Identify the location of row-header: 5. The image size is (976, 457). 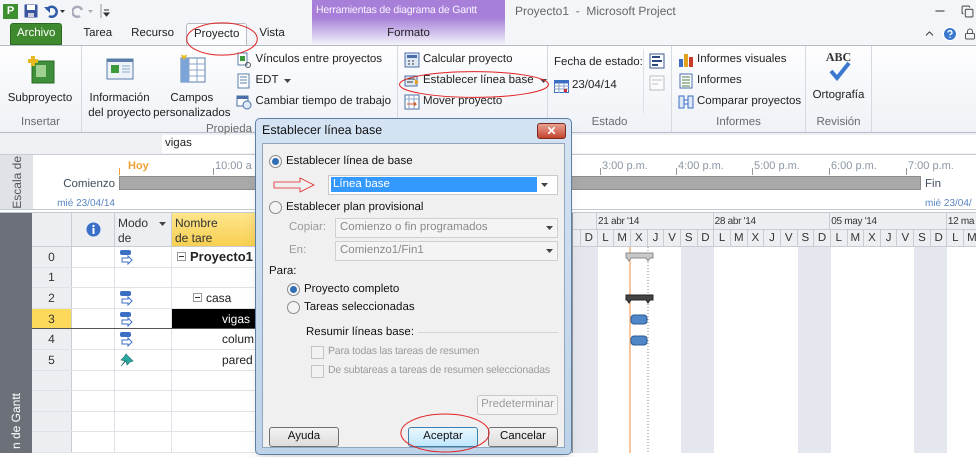
(52, 360).